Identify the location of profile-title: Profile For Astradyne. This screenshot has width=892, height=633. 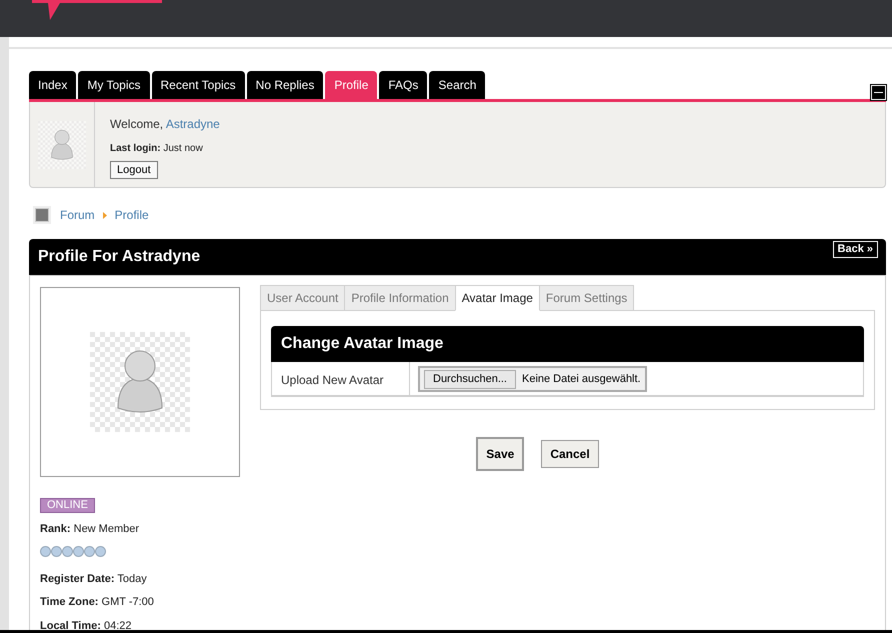
(119, 257).